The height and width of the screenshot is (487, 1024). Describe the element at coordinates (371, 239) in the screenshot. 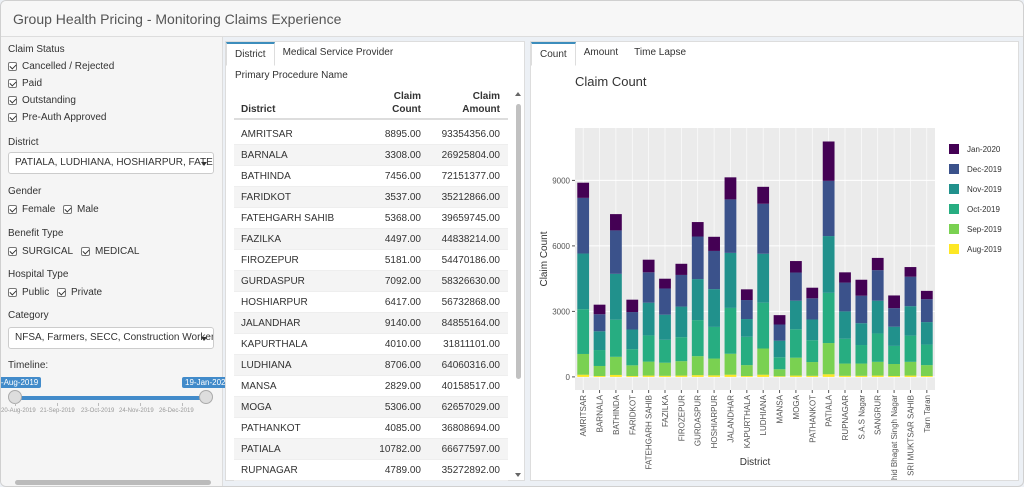

I see `table-row: FAZILKA 4497.00 44838214.00` at that location.